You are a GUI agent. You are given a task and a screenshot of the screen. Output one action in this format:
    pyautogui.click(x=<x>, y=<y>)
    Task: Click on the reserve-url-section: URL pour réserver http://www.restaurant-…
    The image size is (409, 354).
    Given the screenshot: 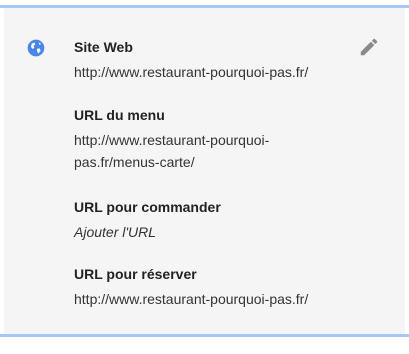 What is the action you would take?
    pyautogui.click(x=224, y=287)
    